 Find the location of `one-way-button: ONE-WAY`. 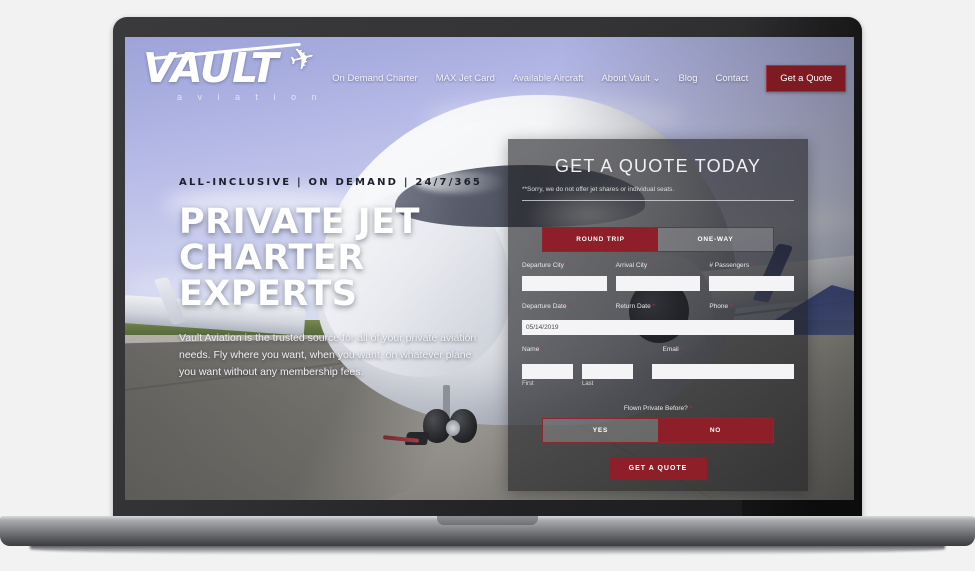

one-way-button: ONE-WAY is located at coordinates (715, 239).